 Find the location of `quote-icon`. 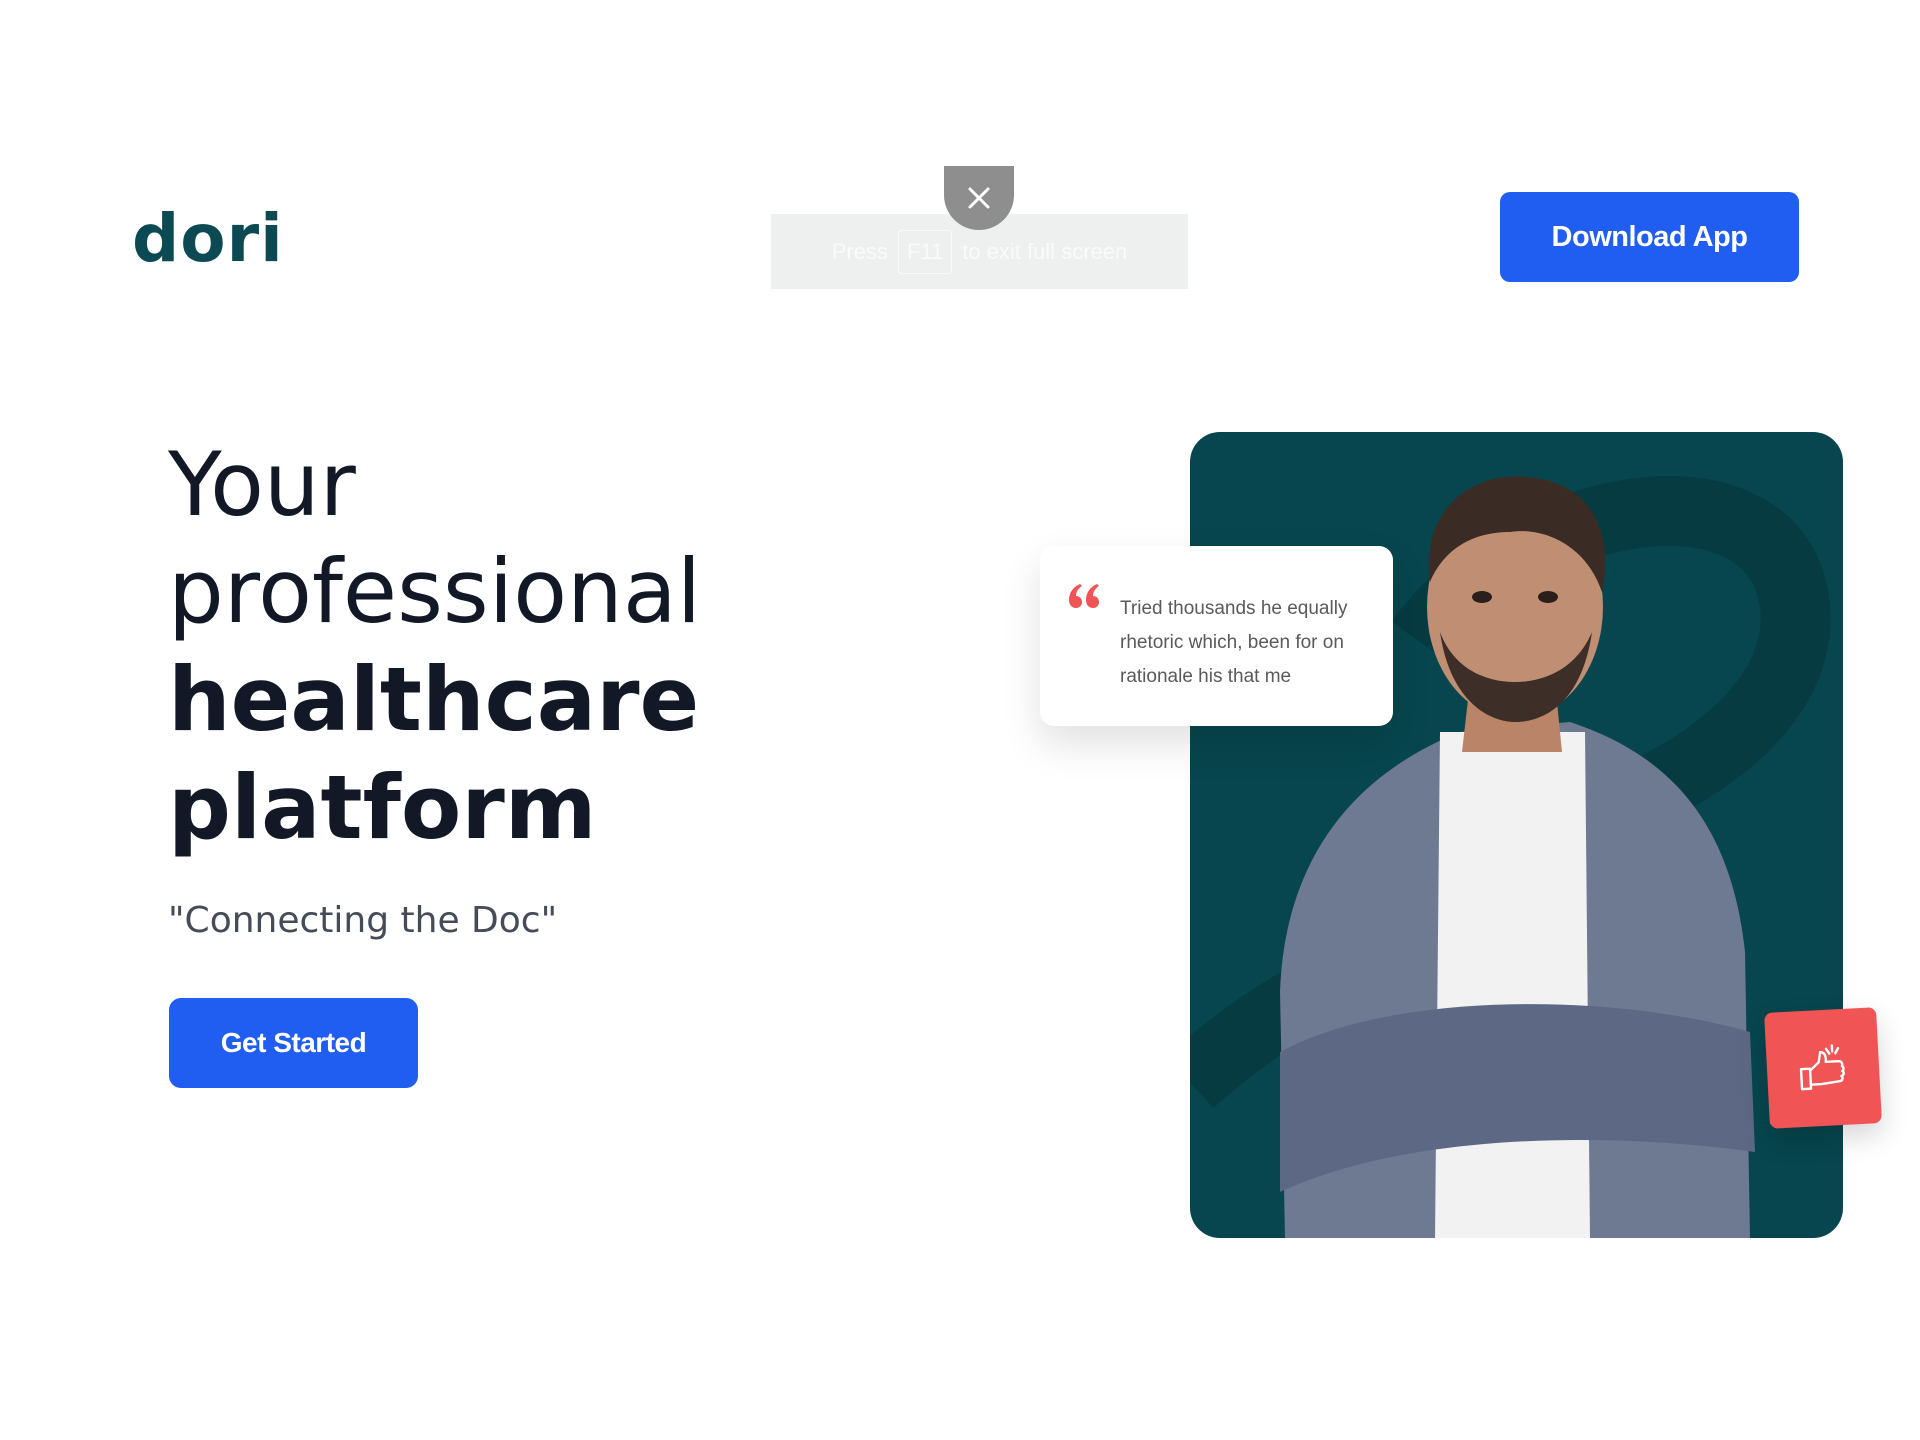

quote-icon is located at coordinates (1084, 596).